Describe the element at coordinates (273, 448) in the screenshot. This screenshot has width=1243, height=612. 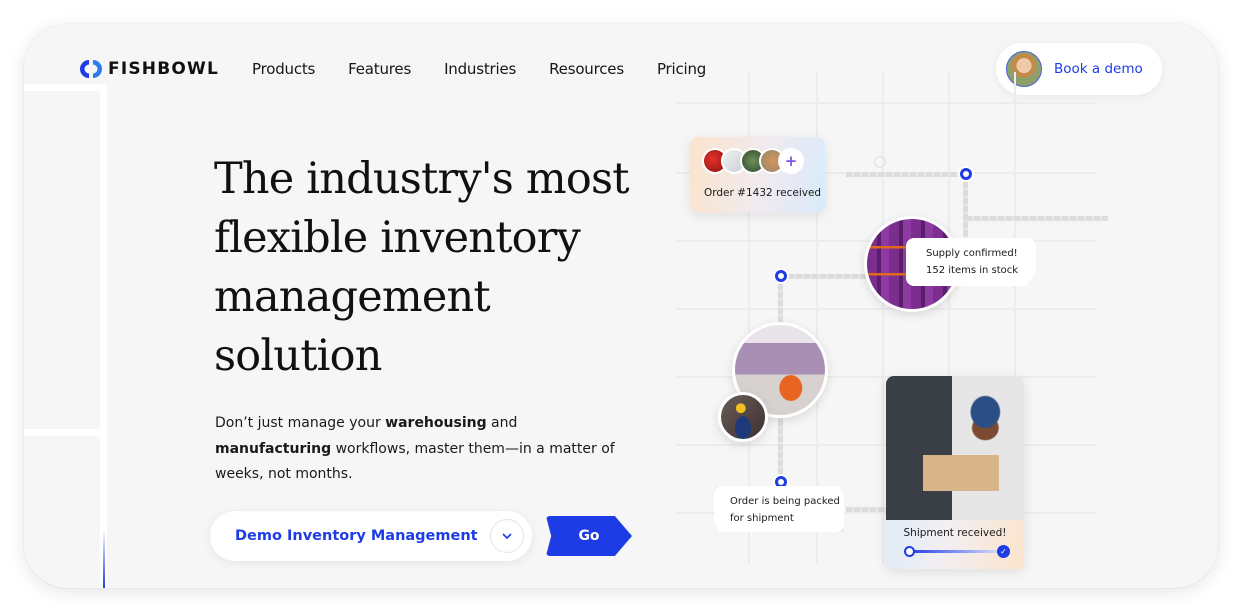
I see `subtext-bold-manufacturing: manufacturing` at that location.